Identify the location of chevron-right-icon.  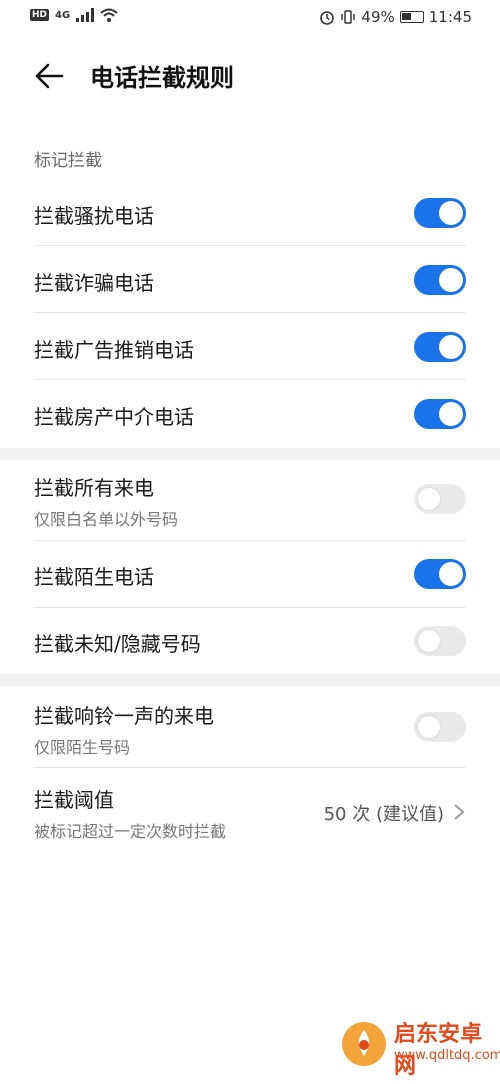
(459, 812).